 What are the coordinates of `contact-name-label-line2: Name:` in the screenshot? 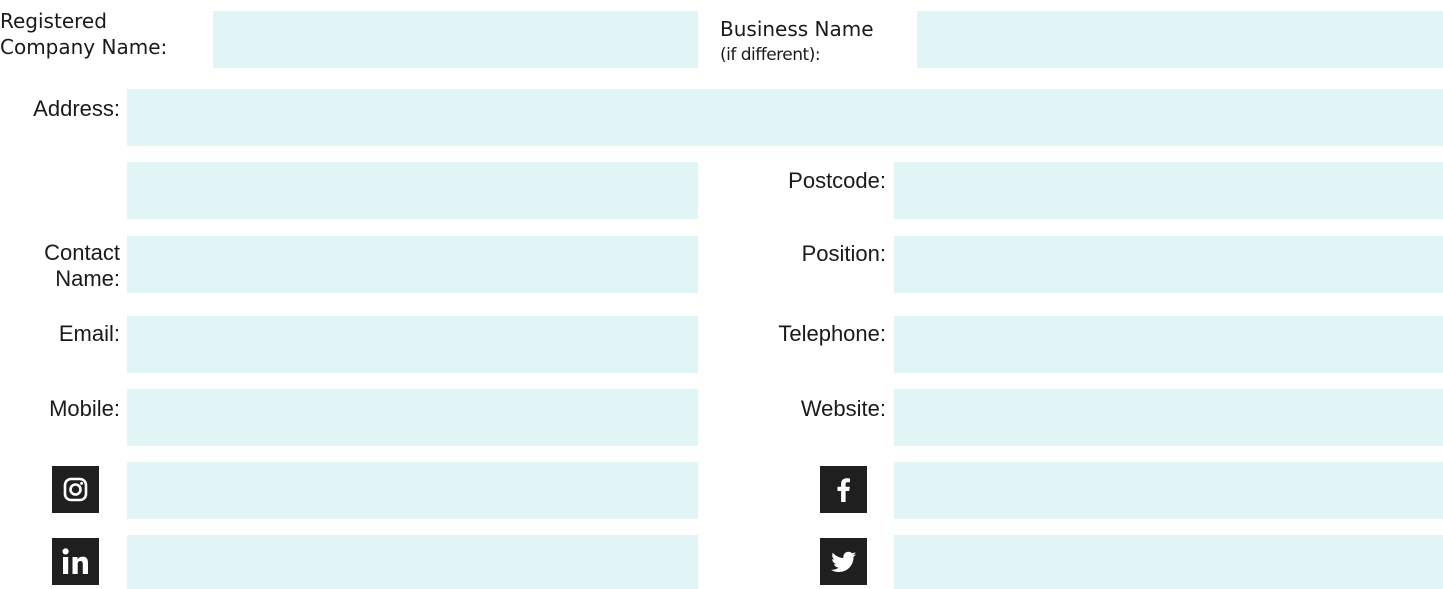 It's located at (87, 278).